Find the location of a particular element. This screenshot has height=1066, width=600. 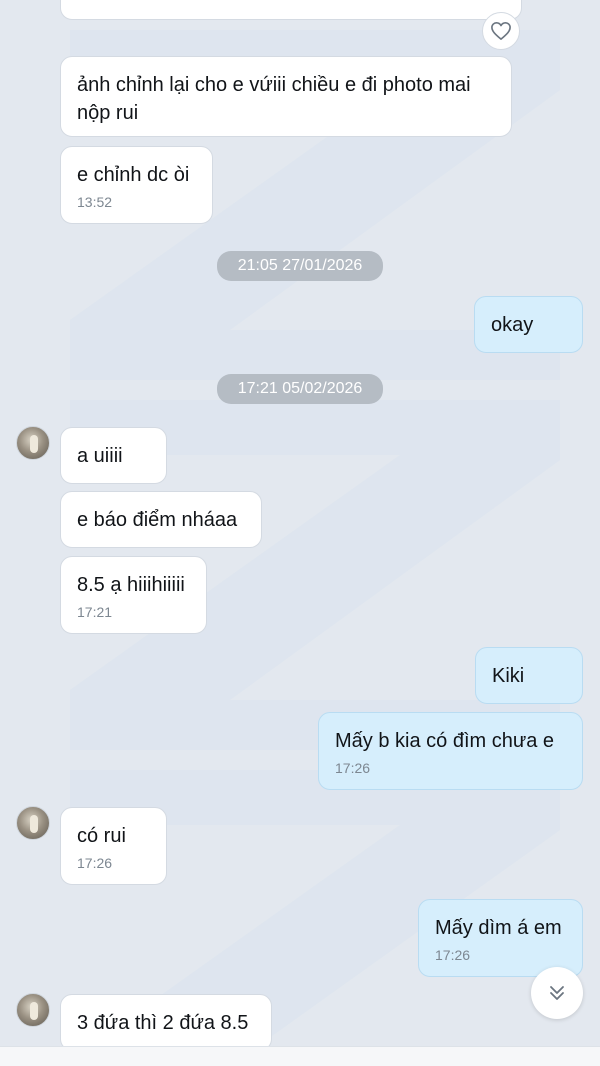

date-divider: 21:05 27/01/2026 is located at coordinates (300, 266).